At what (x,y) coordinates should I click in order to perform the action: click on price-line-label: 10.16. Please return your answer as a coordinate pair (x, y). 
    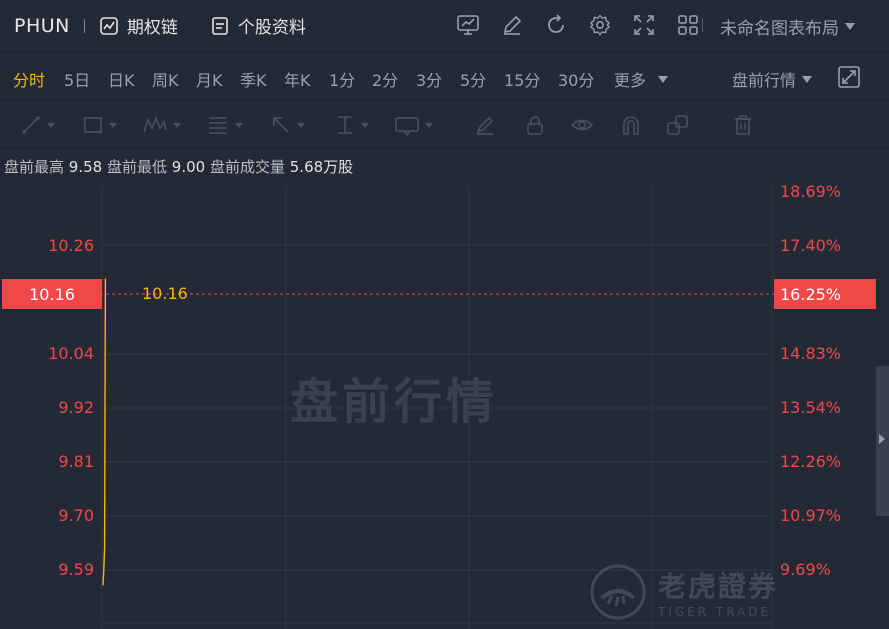
    Looking at the image, I should click on (165, 293).